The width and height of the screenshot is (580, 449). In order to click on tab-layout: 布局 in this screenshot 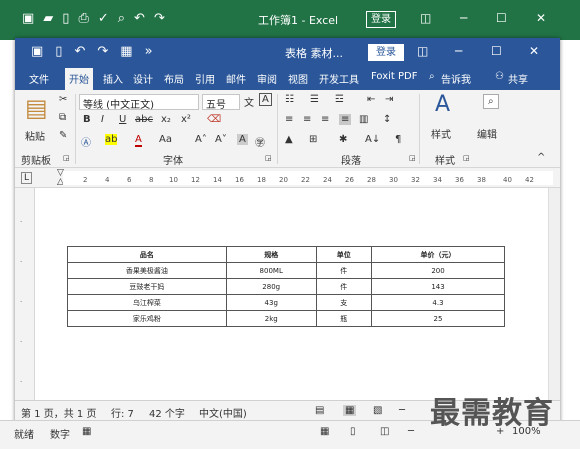, I will do `click(174, 78)`.